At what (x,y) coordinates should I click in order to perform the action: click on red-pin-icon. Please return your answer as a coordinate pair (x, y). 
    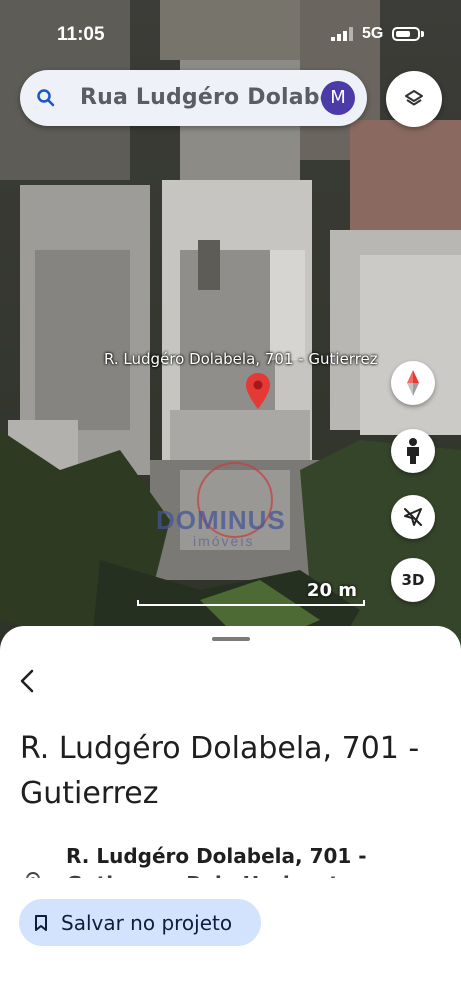
    Looking at the image, I should click on (258, 391).